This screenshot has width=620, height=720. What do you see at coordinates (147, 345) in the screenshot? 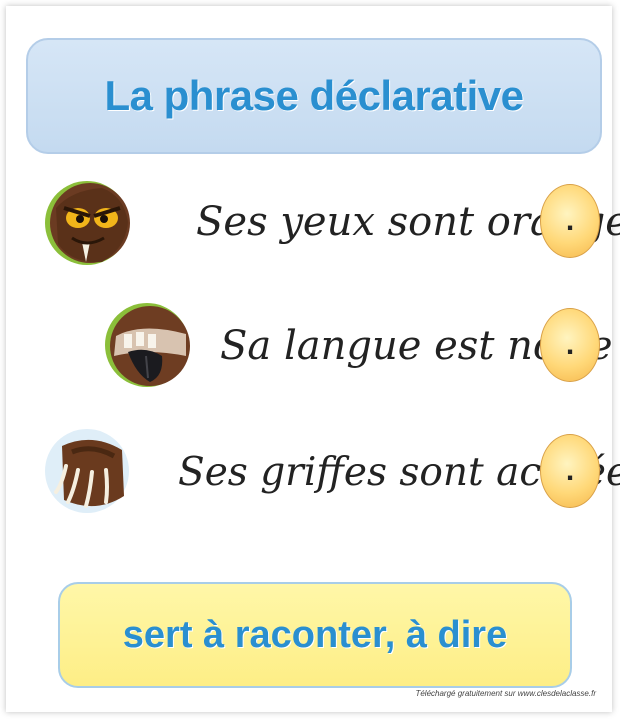
I see `monster-tongue-image` at bounding box center [147, 345].